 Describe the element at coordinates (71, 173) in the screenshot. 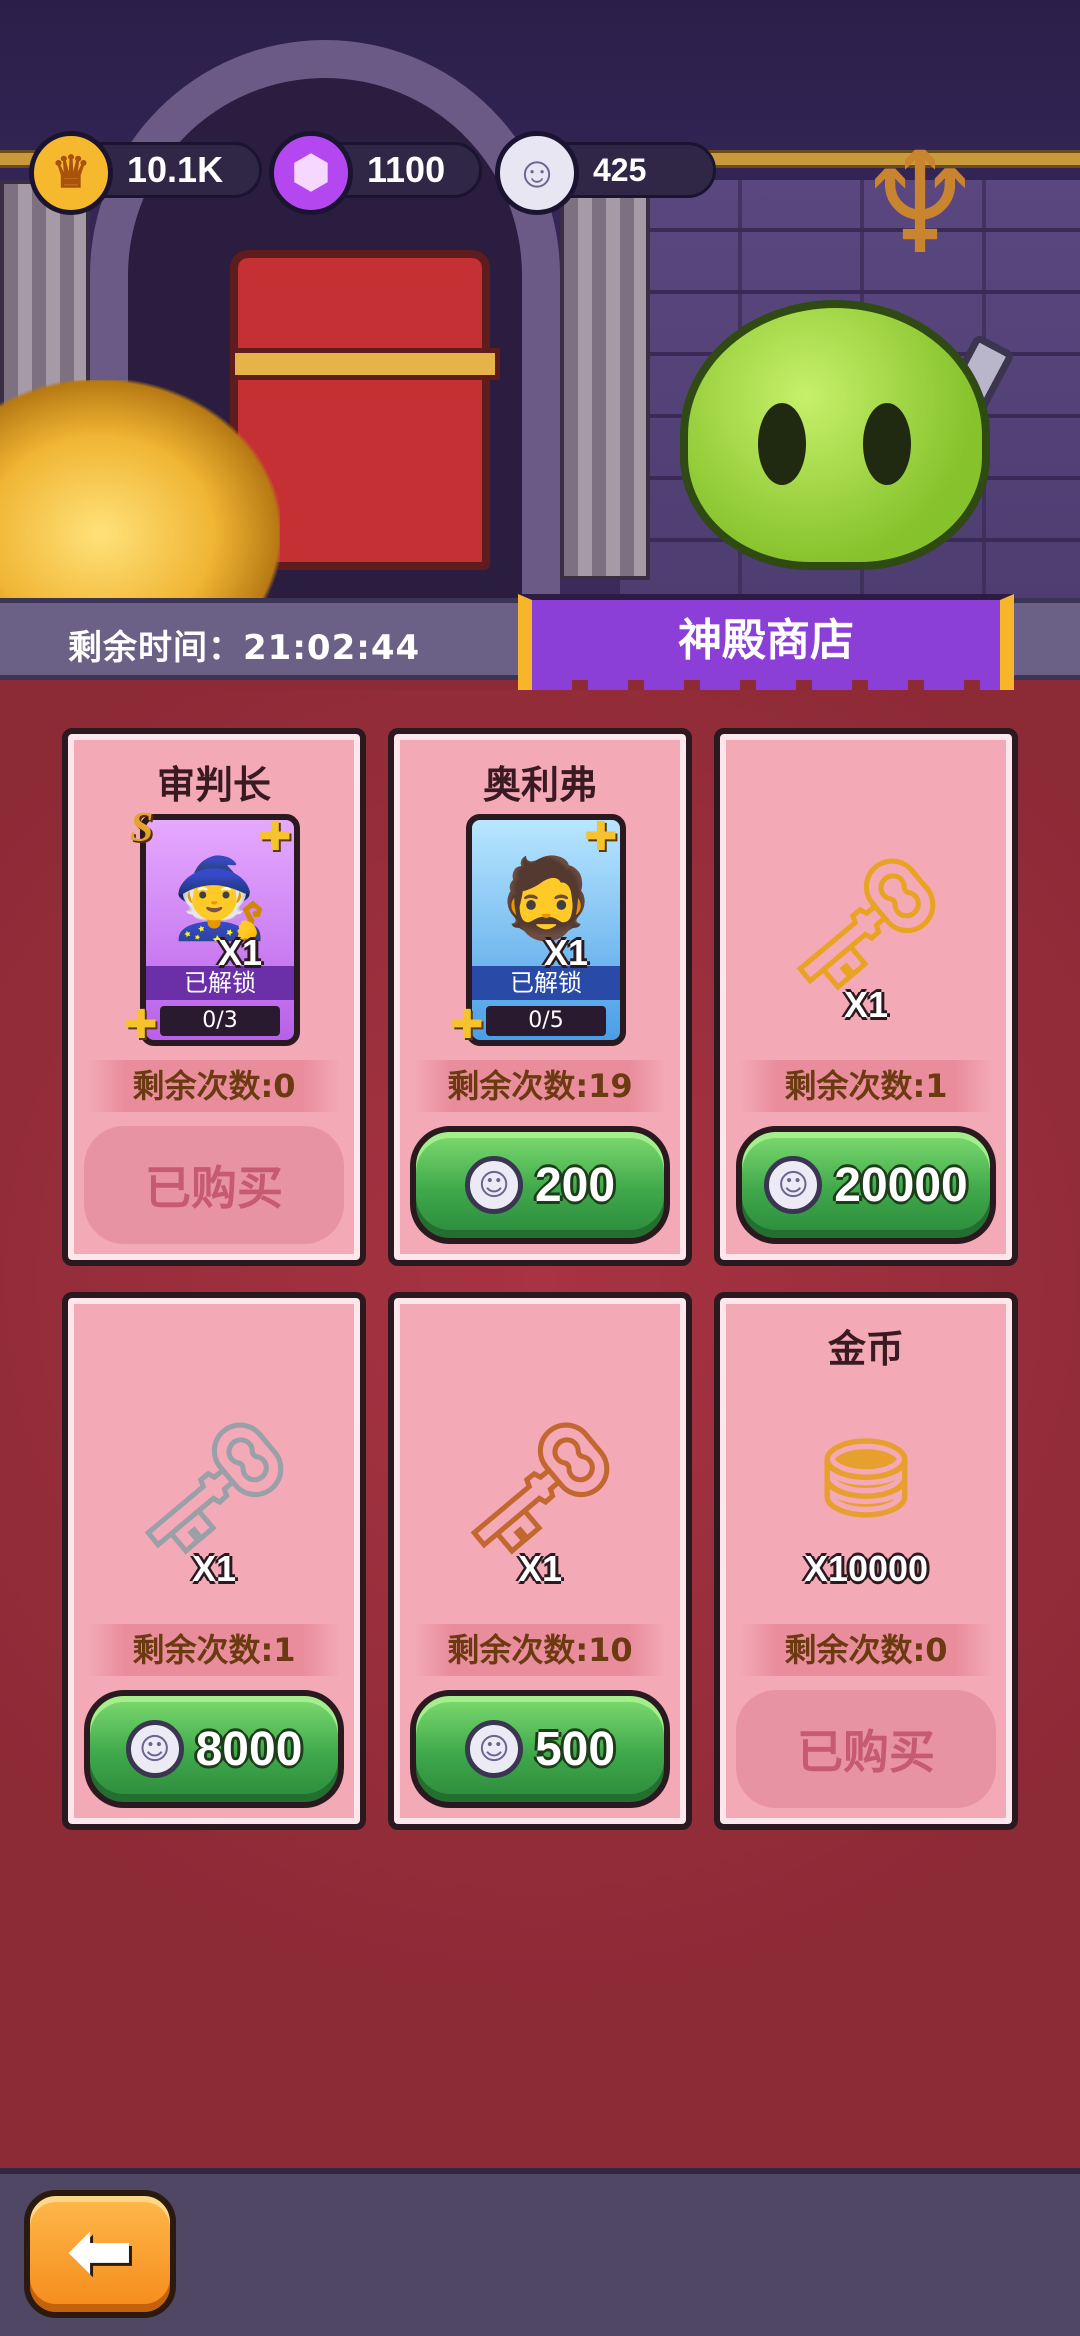

I see `crown-coin-icon: ♛` at that location.